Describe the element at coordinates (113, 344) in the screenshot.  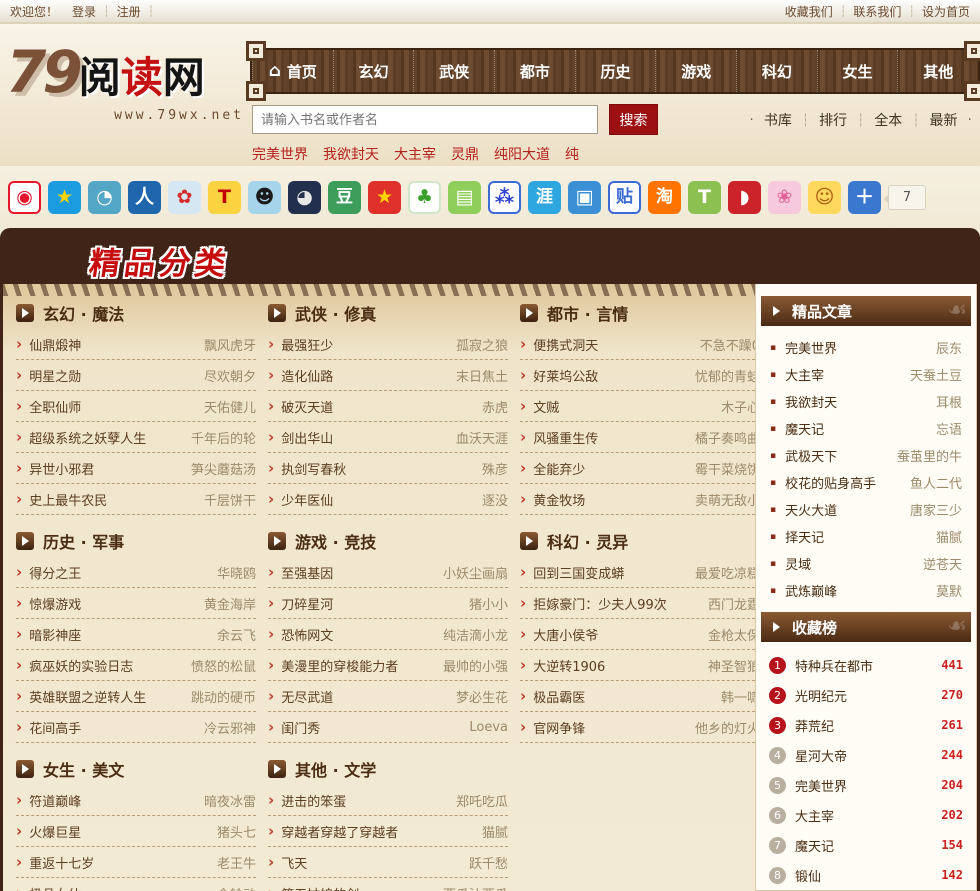
I see `book-link: 仙鼎煅神` at that location.